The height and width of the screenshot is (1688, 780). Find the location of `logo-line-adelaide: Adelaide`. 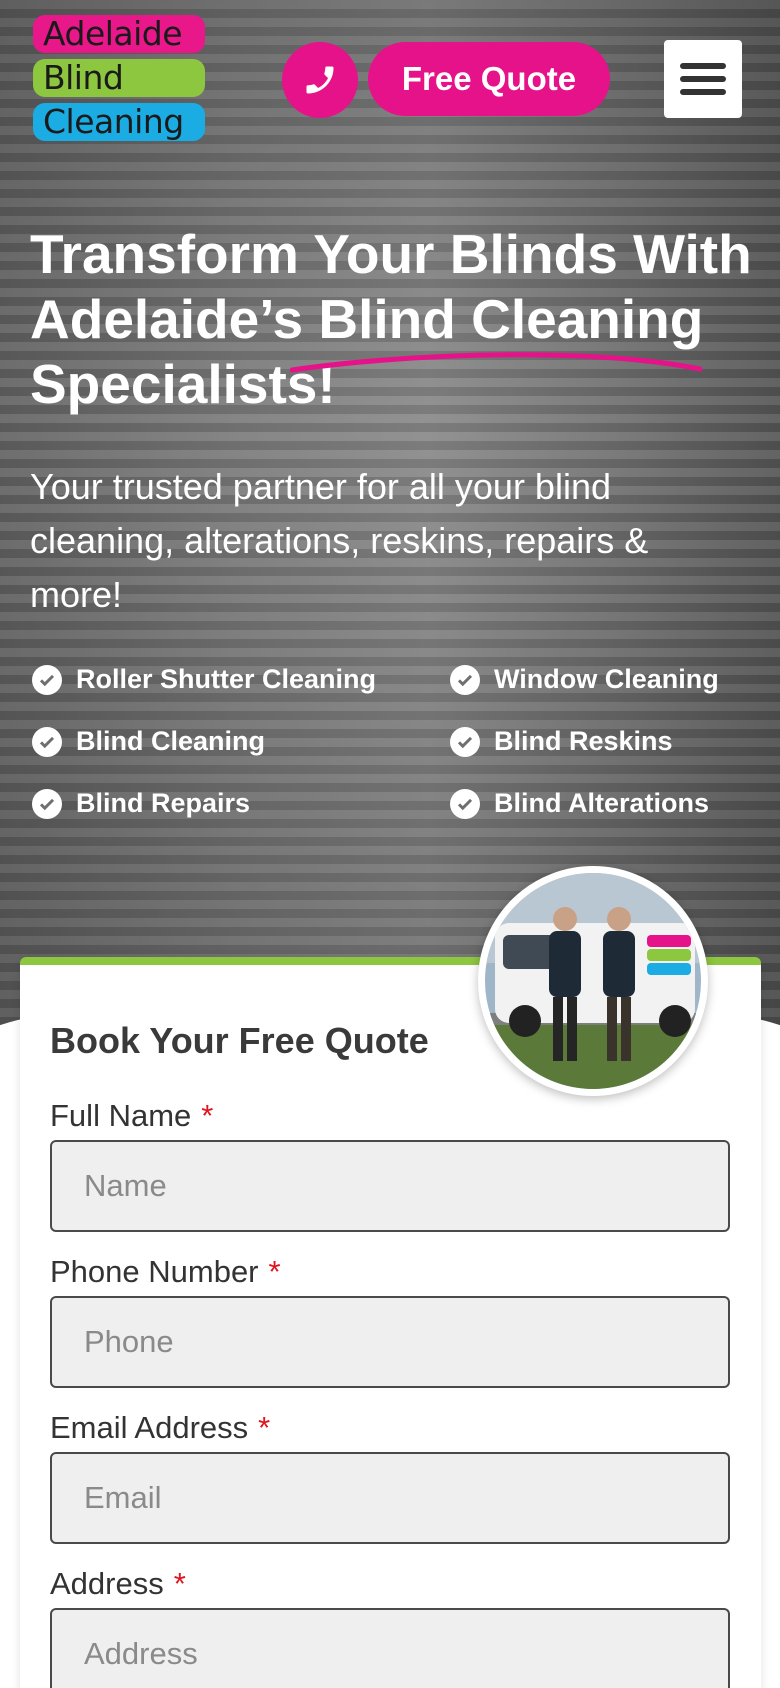

logo-line-adelaide: Adelaide is located at coordinates (119, 34).